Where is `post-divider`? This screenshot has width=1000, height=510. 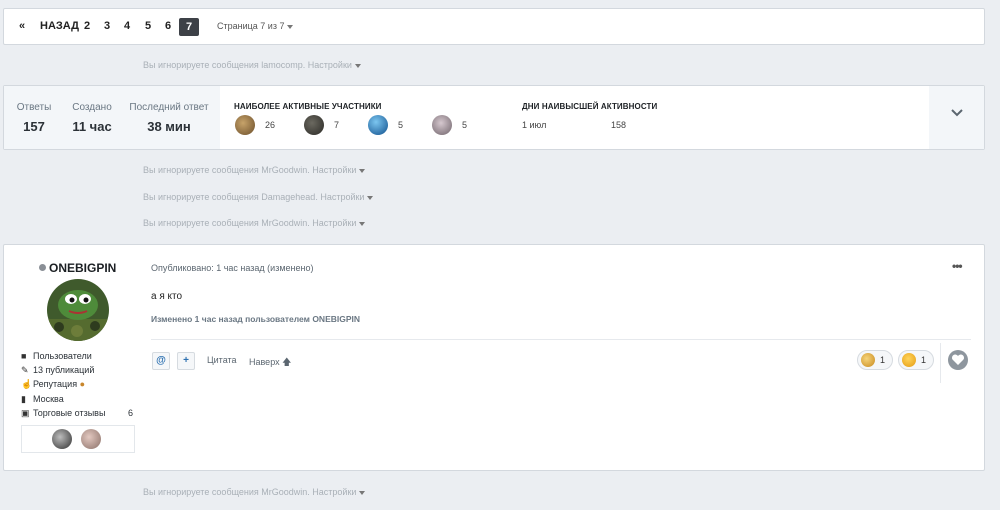 post-divider is located at coordinates (561, 339).